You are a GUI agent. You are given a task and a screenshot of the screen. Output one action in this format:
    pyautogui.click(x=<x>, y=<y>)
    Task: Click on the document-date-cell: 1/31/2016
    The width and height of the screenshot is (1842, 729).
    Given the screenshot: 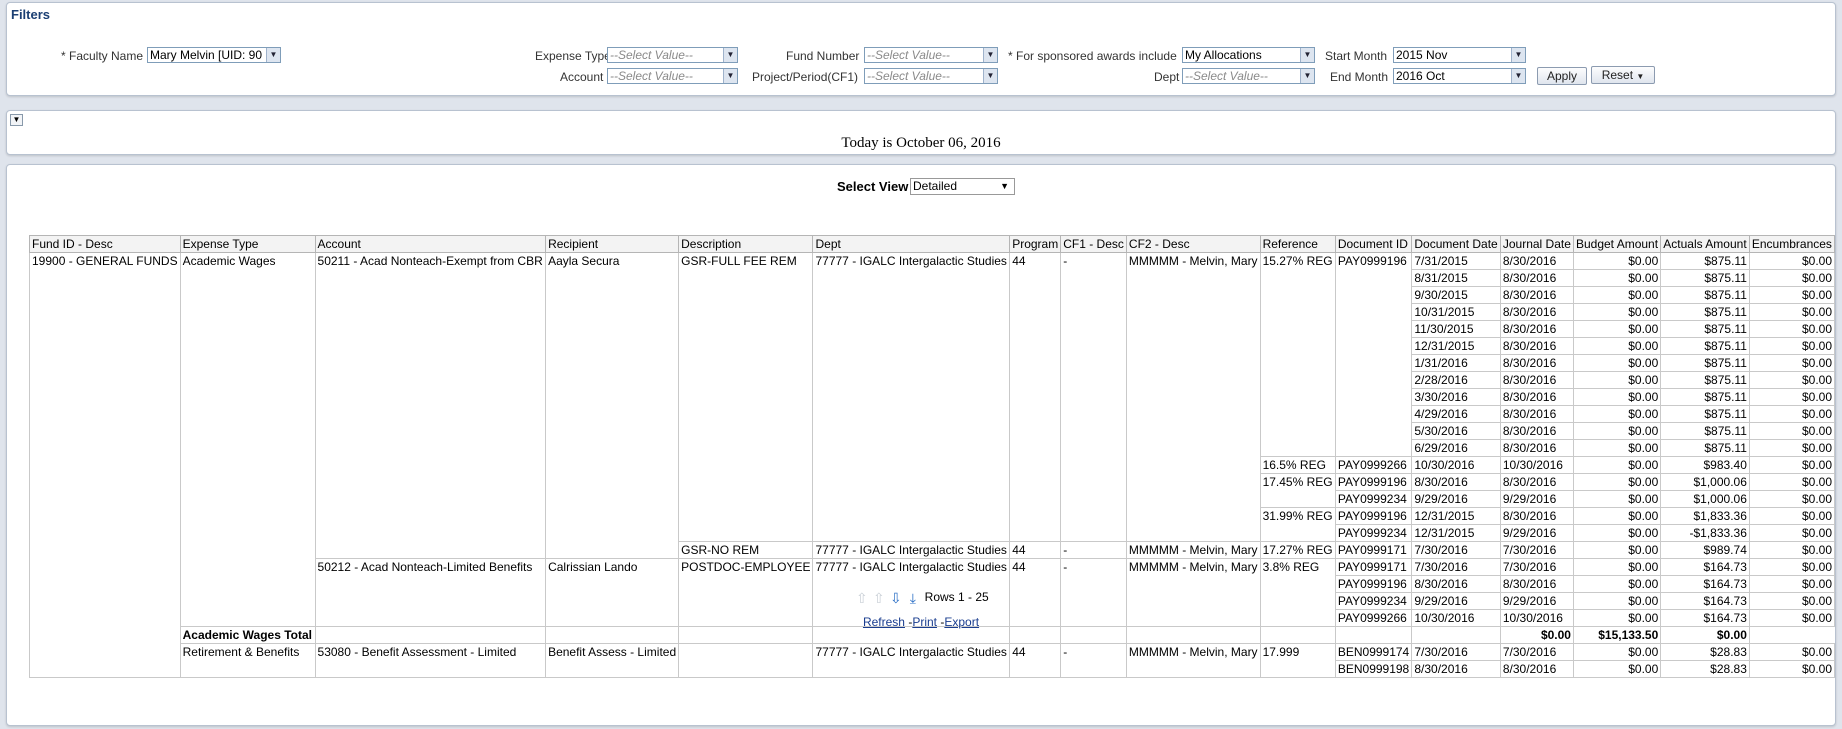 What is the action you would take?
    pyautogui.click(x=1456, y=363)
    